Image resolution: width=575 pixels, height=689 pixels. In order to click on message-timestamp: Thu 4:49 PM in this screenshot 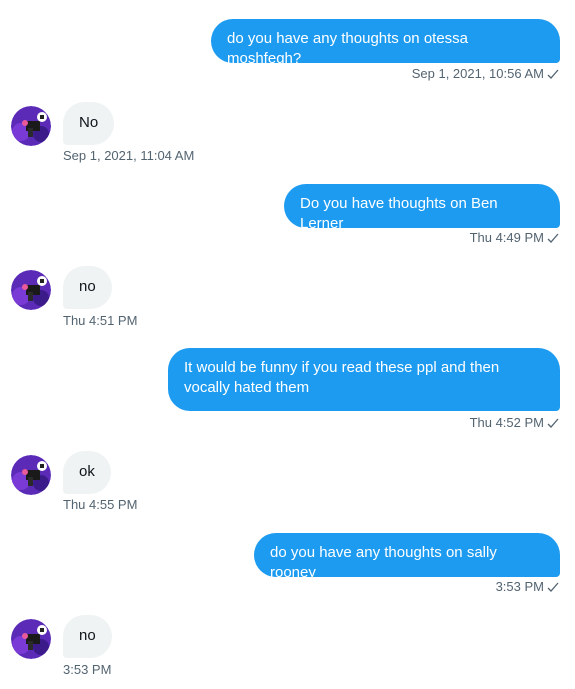, I will do `click(514, 239)`.